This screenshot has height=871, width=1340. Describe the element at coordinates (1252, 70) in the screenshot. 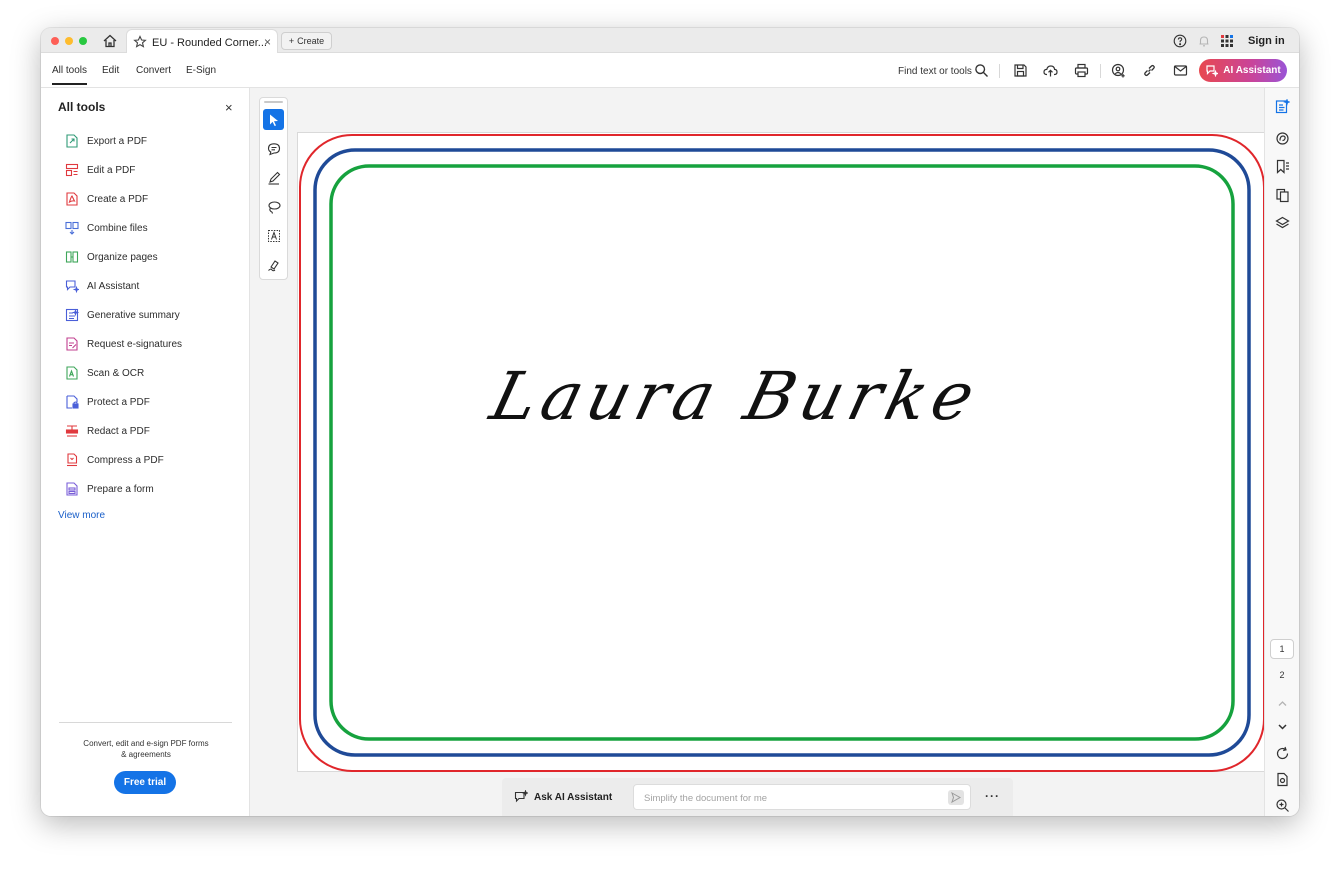

I see `ai-assistant-label: AI Assistant` at that location.